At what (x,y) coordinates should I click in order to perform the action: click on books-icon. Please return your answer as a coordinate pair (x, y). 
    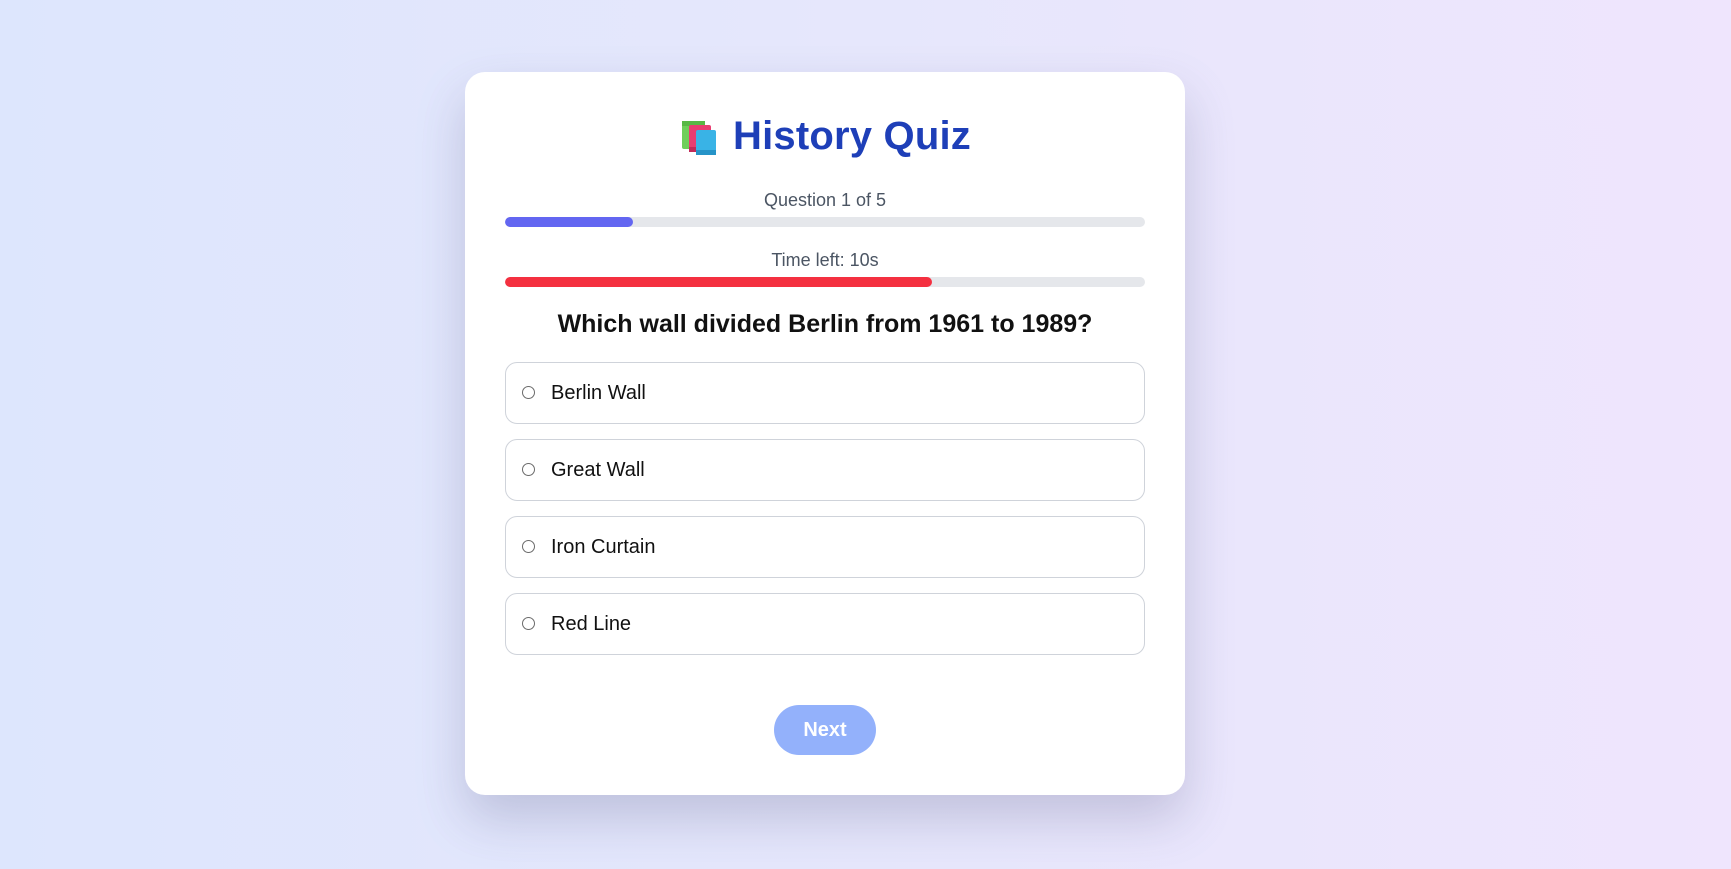
    Looking at the image, I should click on (699, 137).